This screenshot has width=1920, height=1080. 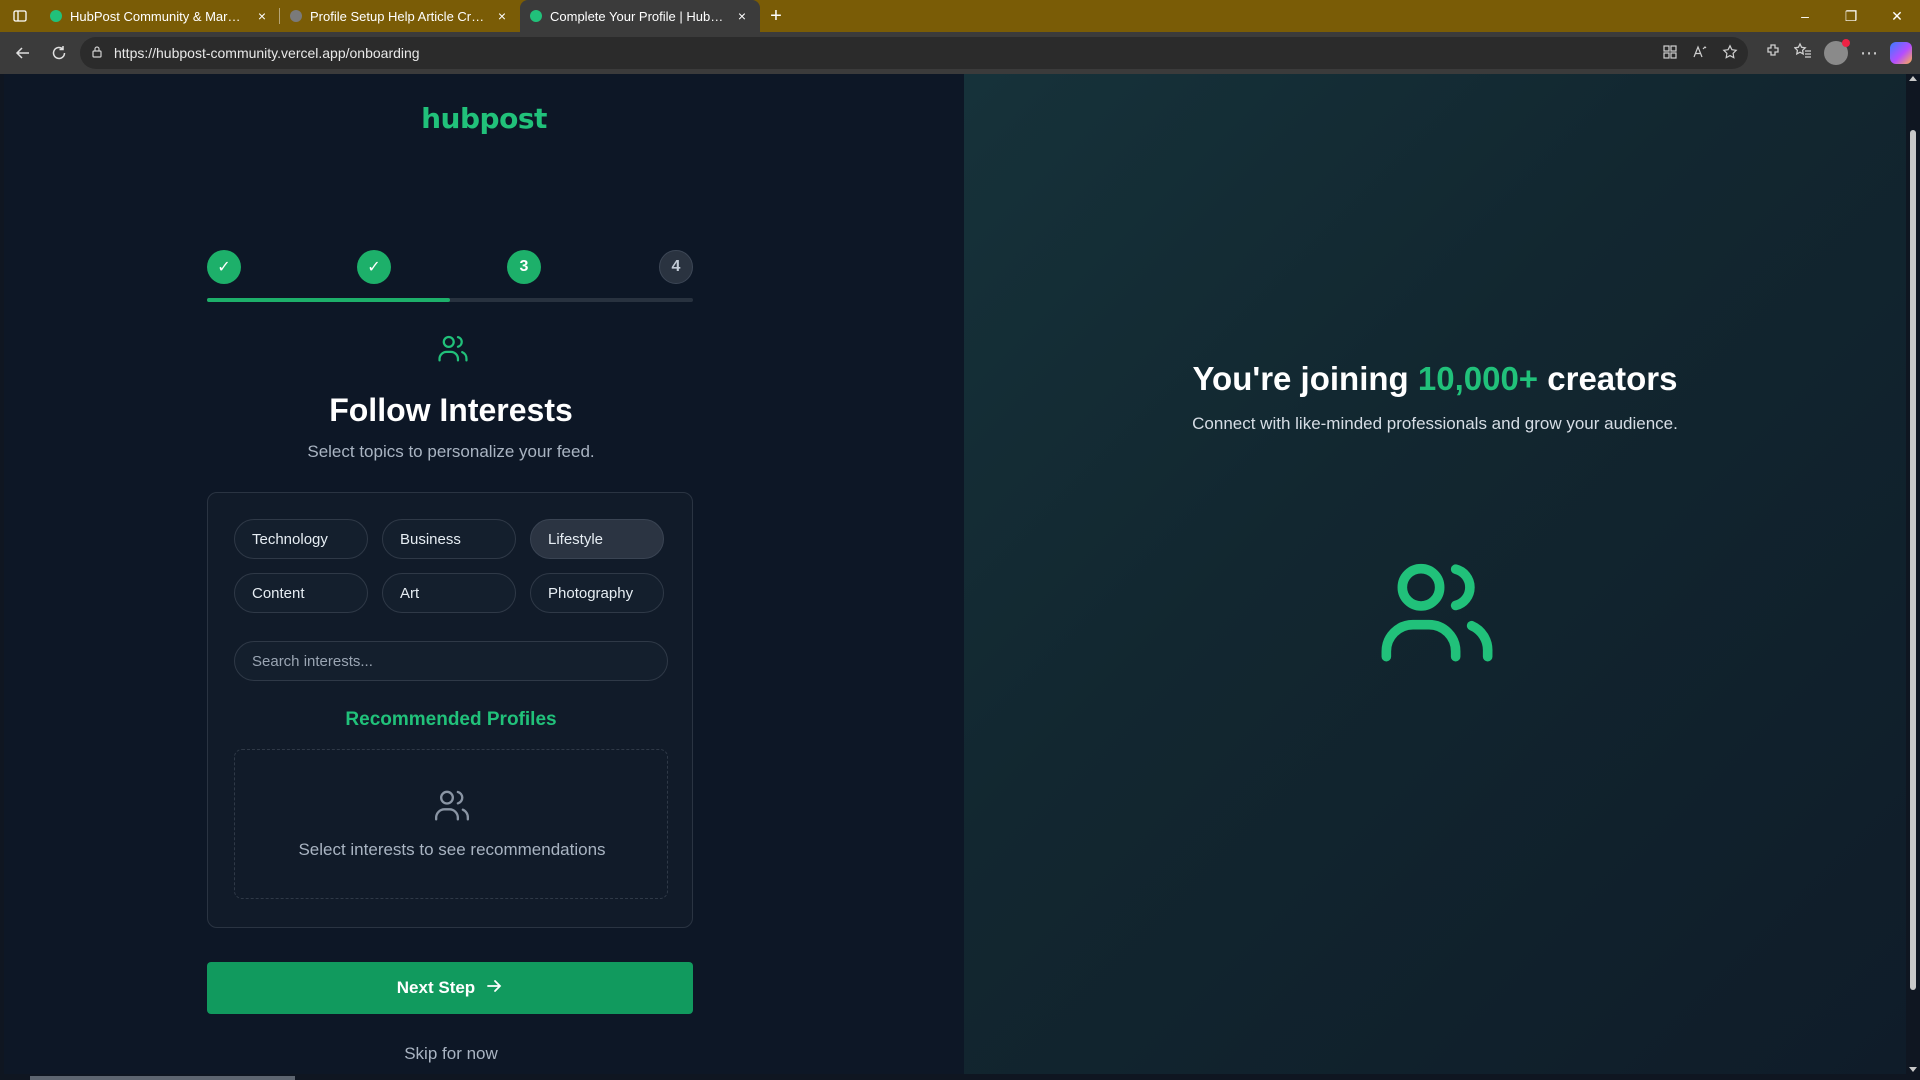 I want to click on scroll-thumb, so click(x=1913, y=560).